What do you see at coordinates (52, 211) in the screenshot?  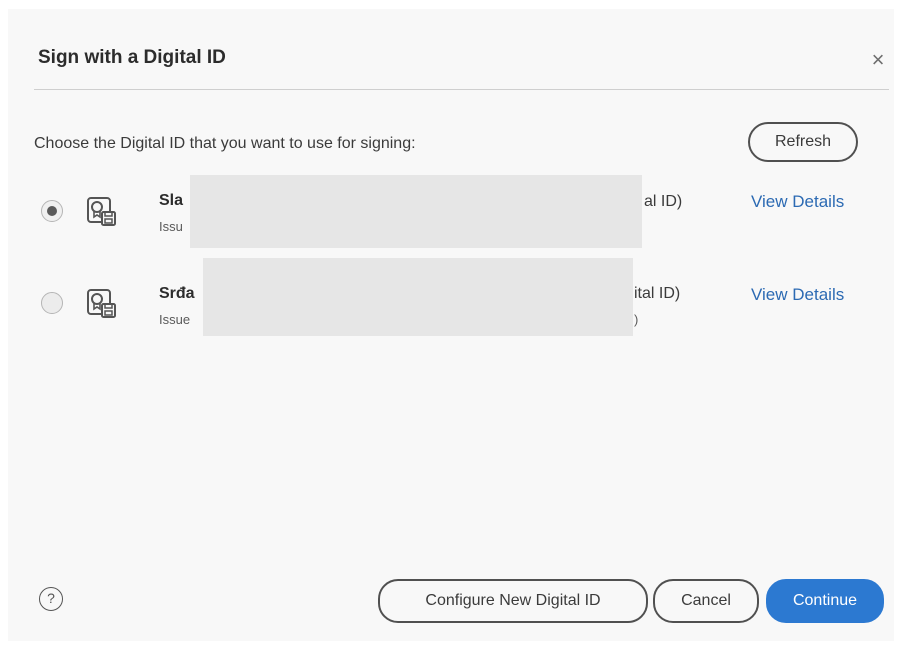 I see `digital-id-1-radio` at bounding box center [52, 211].